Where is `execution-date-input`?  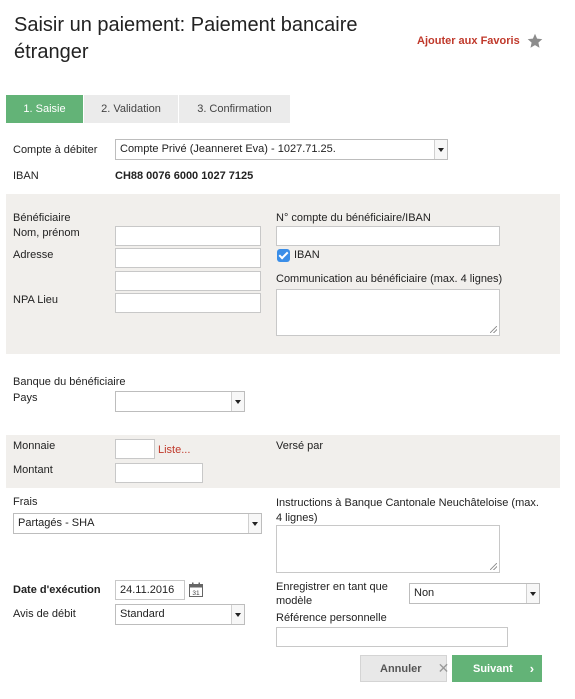 execution-date-input is located at coordinates (150, 590).